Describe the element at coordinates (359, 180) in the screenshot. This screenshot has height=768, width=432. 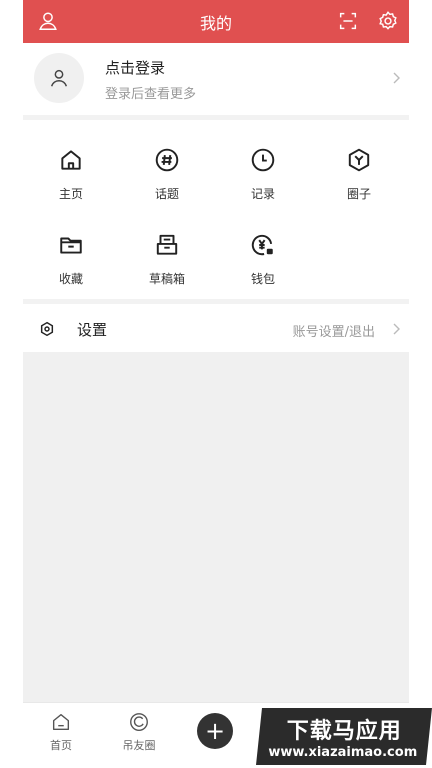
I see `grid-item-circles: 圈子` at that location.